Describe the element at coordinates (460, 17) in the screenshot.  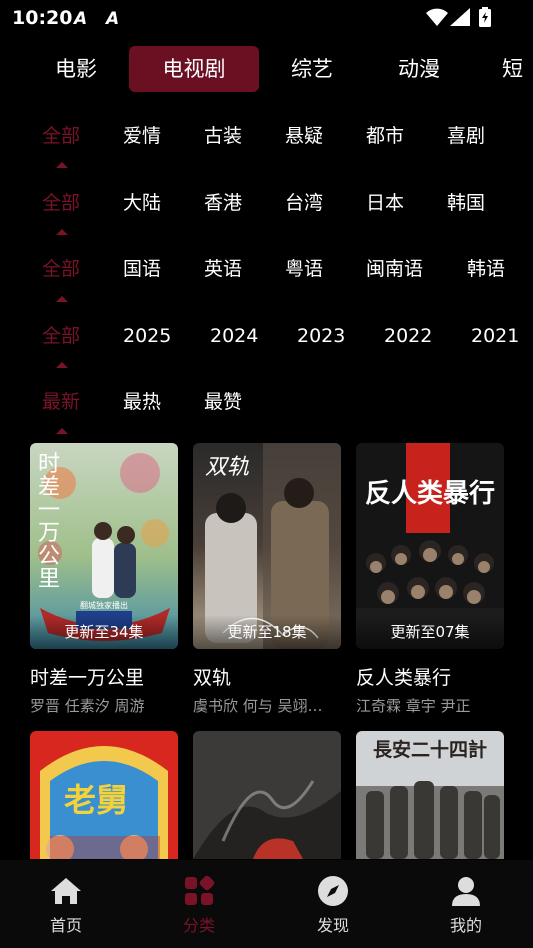
I see `signal-icon` at that location.